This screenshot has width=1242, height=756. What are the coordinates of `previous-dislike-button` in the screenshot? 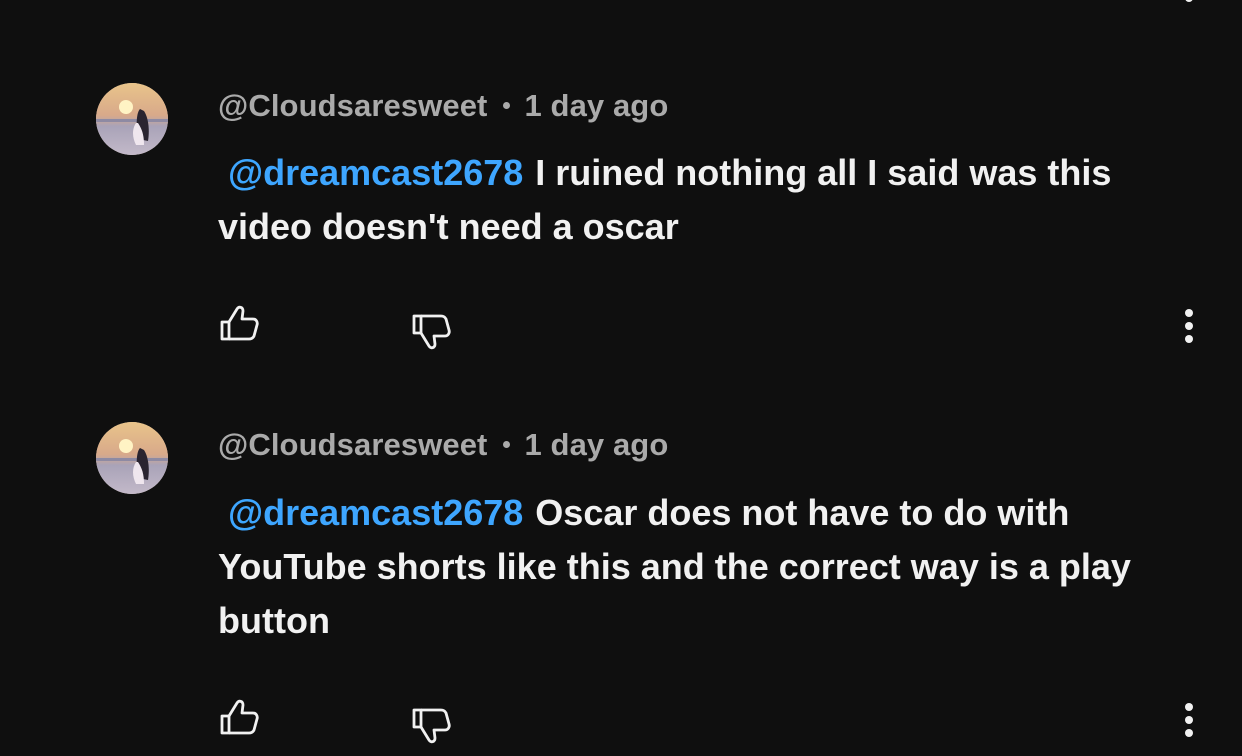 It's located at (434, 16).